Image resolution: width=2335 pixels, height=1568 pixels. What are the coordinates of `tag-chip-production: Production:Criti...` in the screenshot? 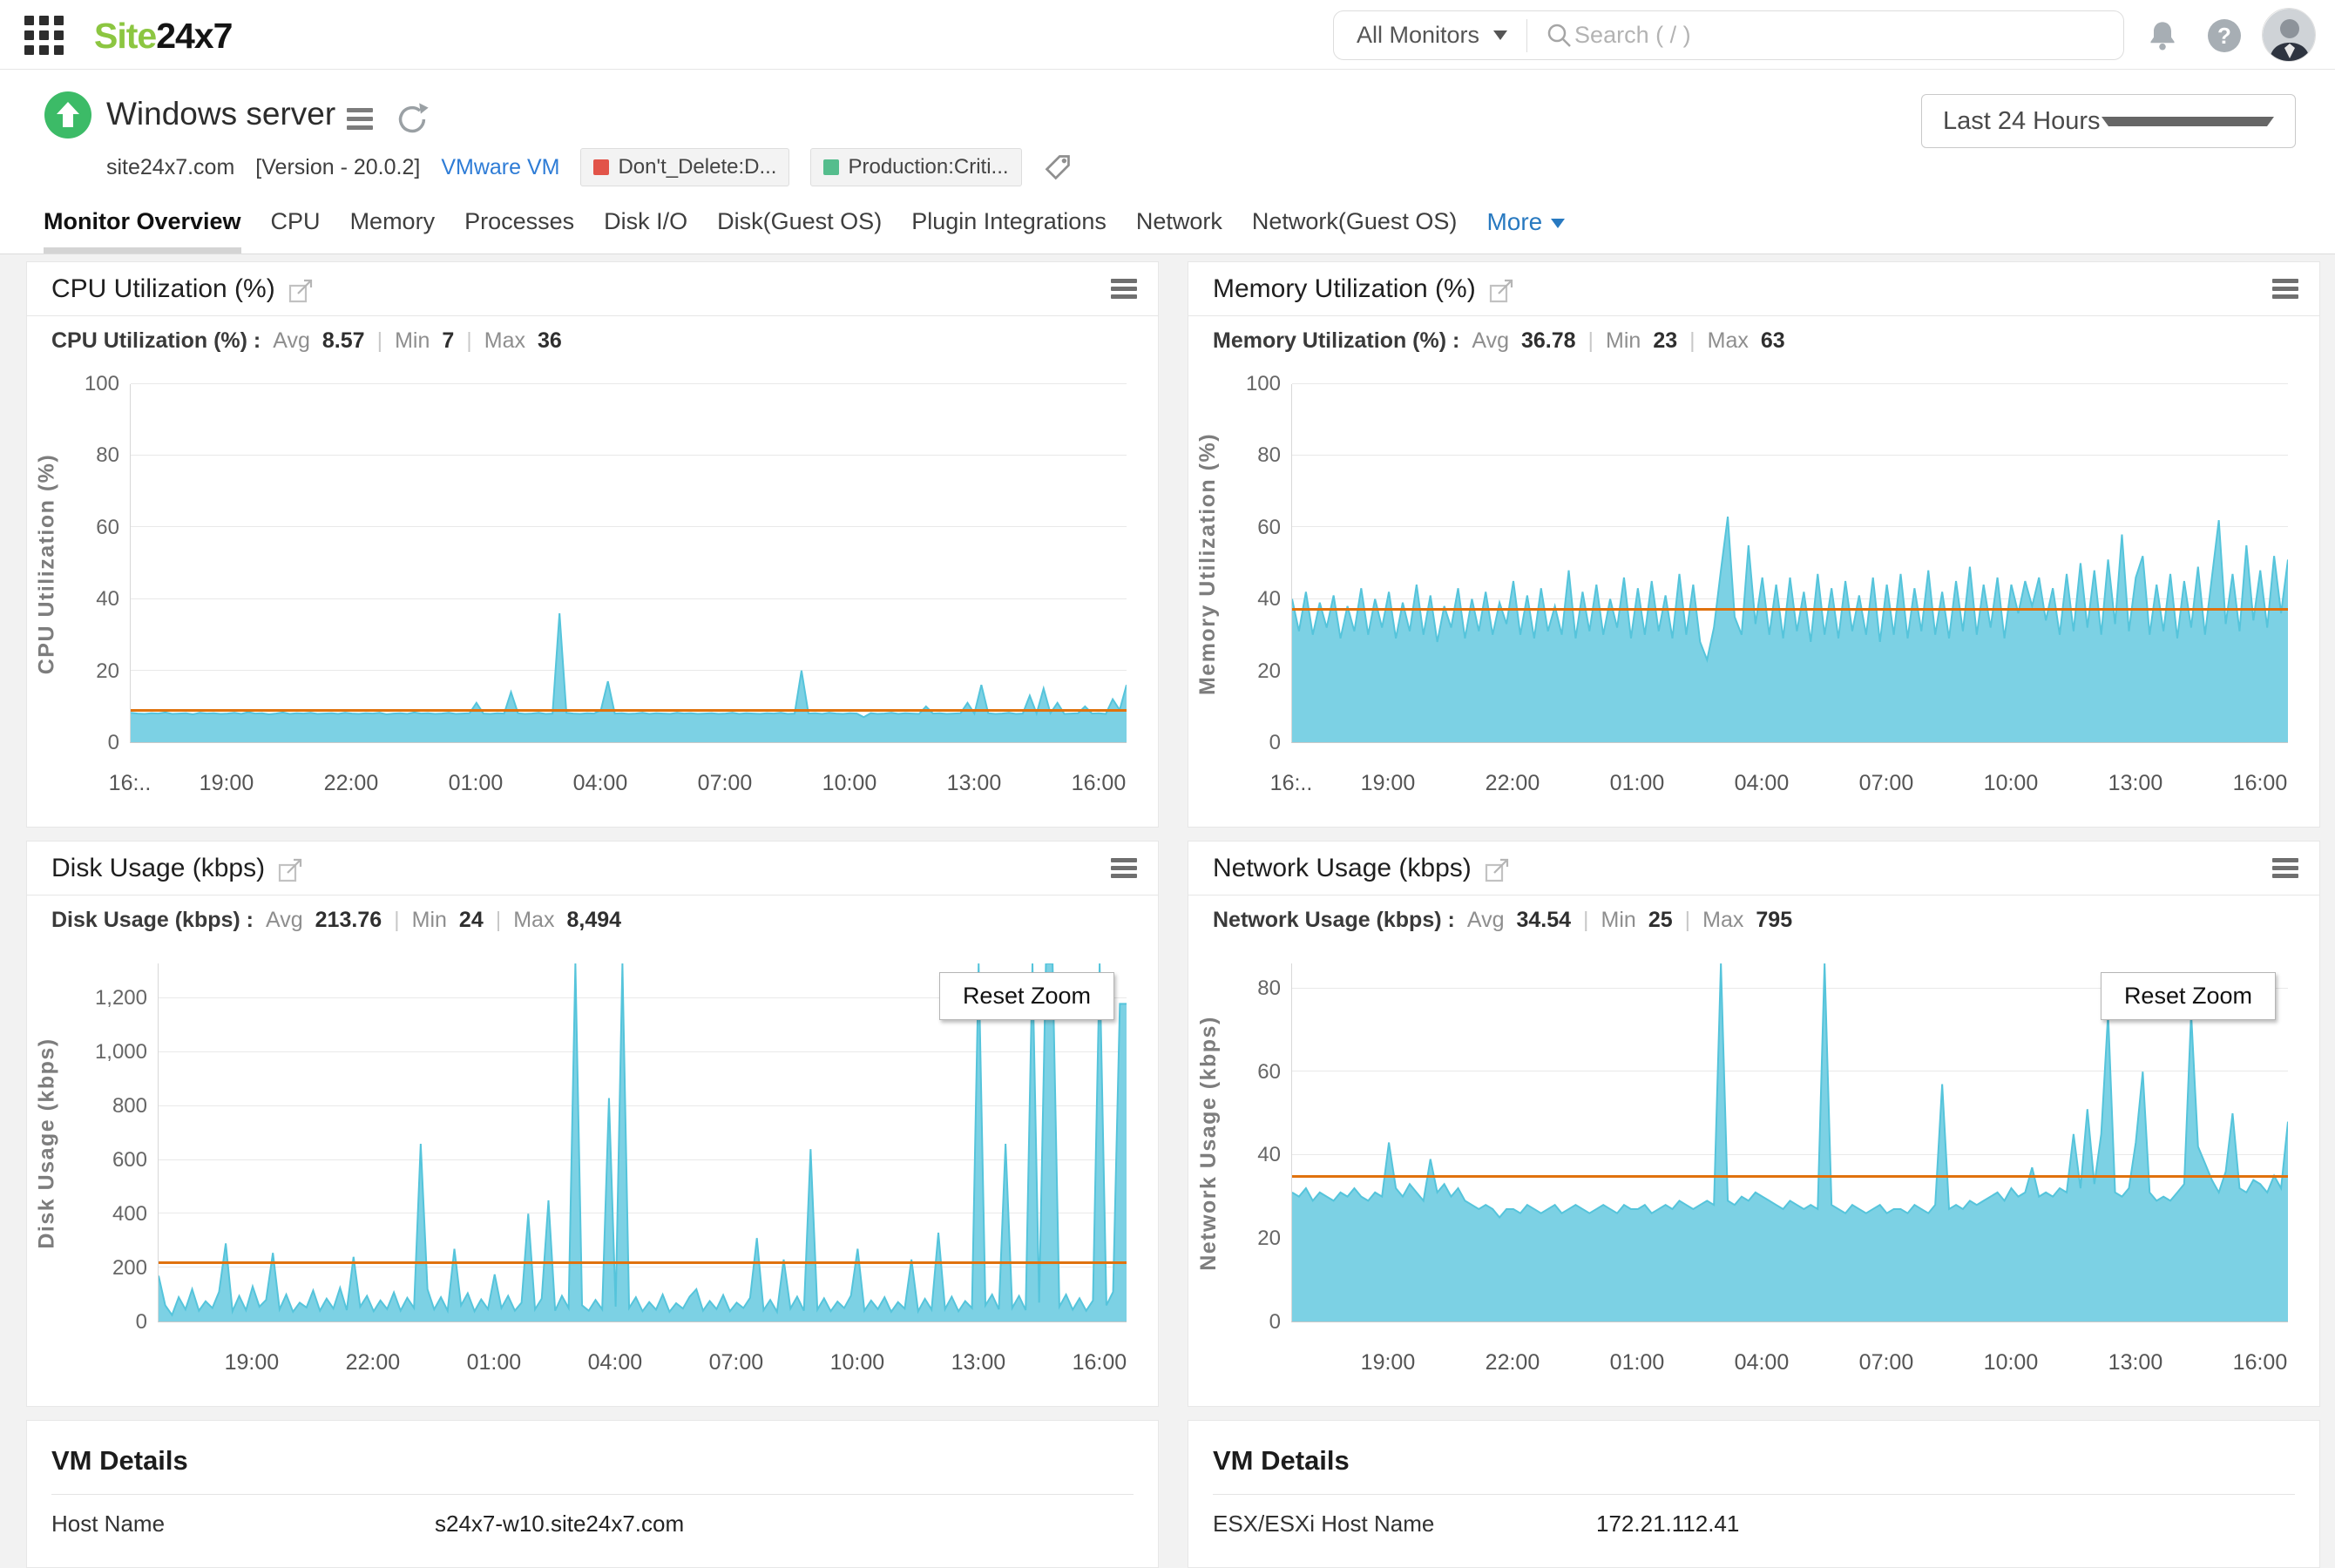 It's located at (916, 167).